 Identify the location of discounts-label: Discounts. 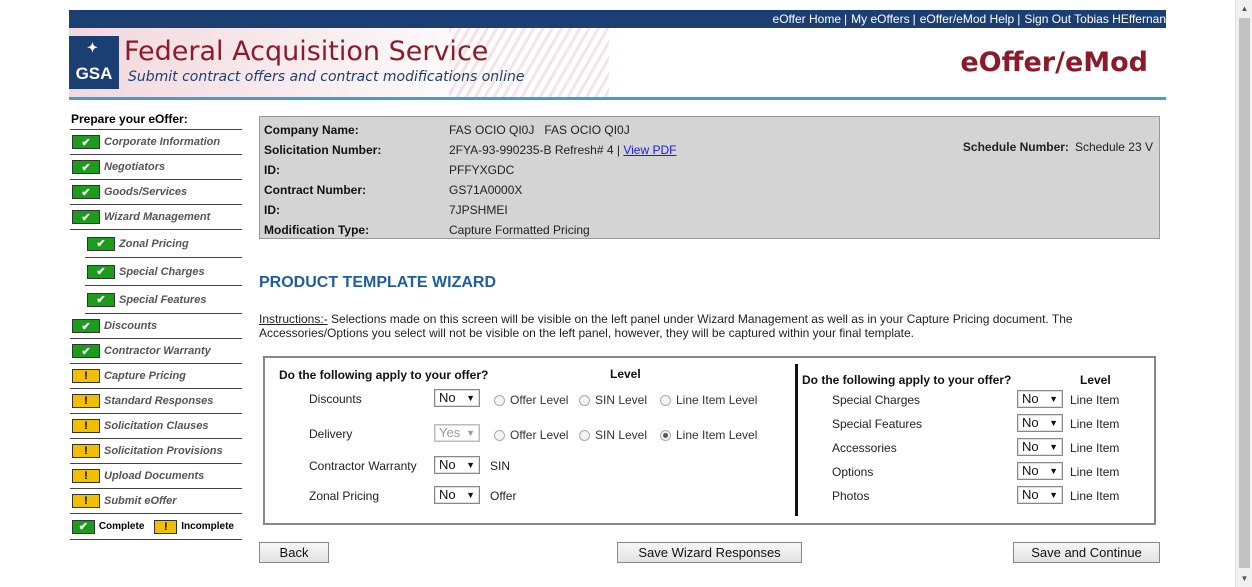
(335, 399).